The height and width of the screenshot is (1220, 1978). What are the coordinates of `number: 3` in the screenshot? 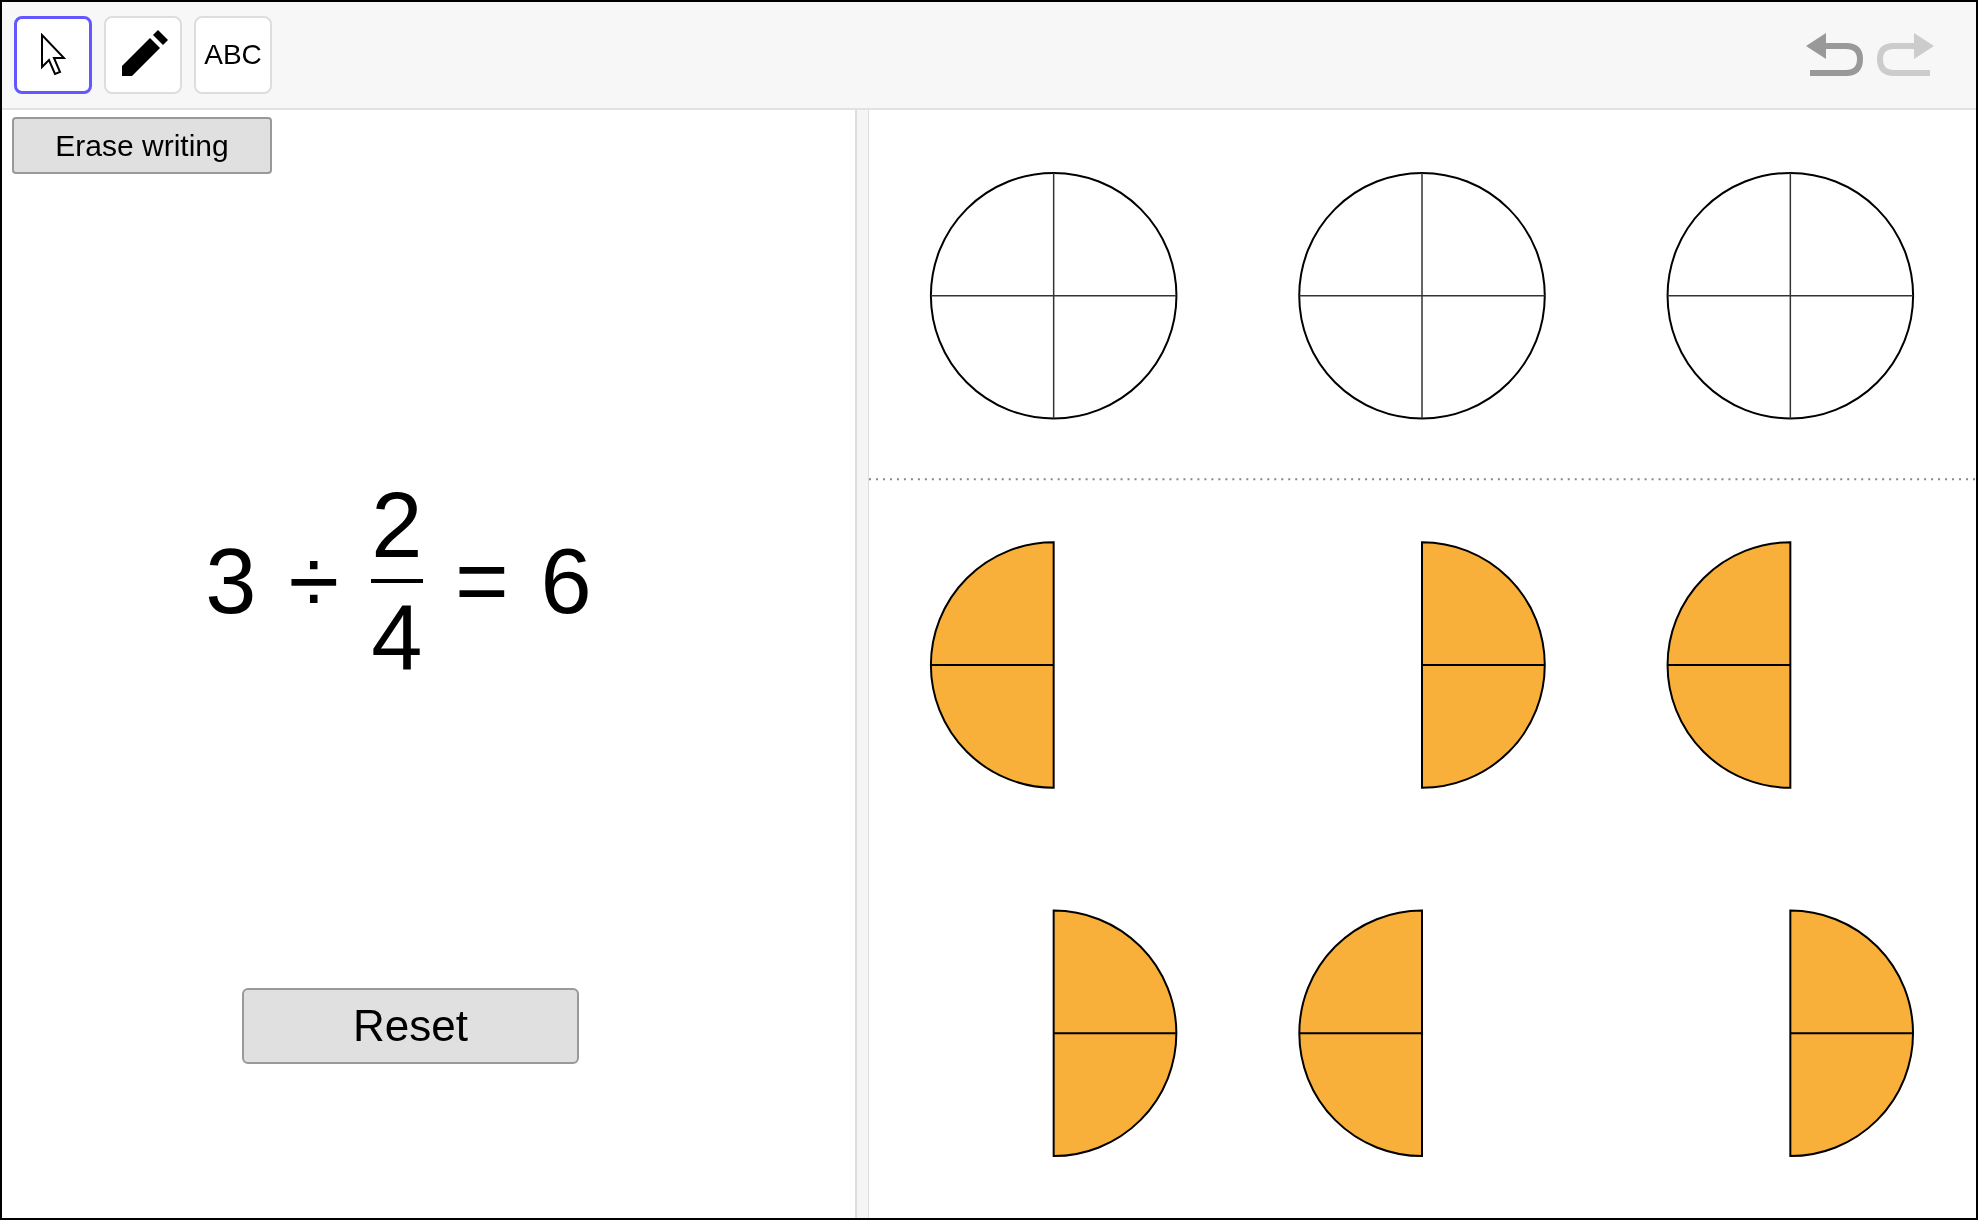 It's located at (231, 581).